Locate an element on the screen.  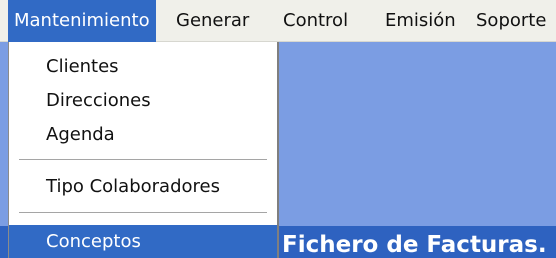
menu-emision: Emisión is located at coordinates (420, 21).